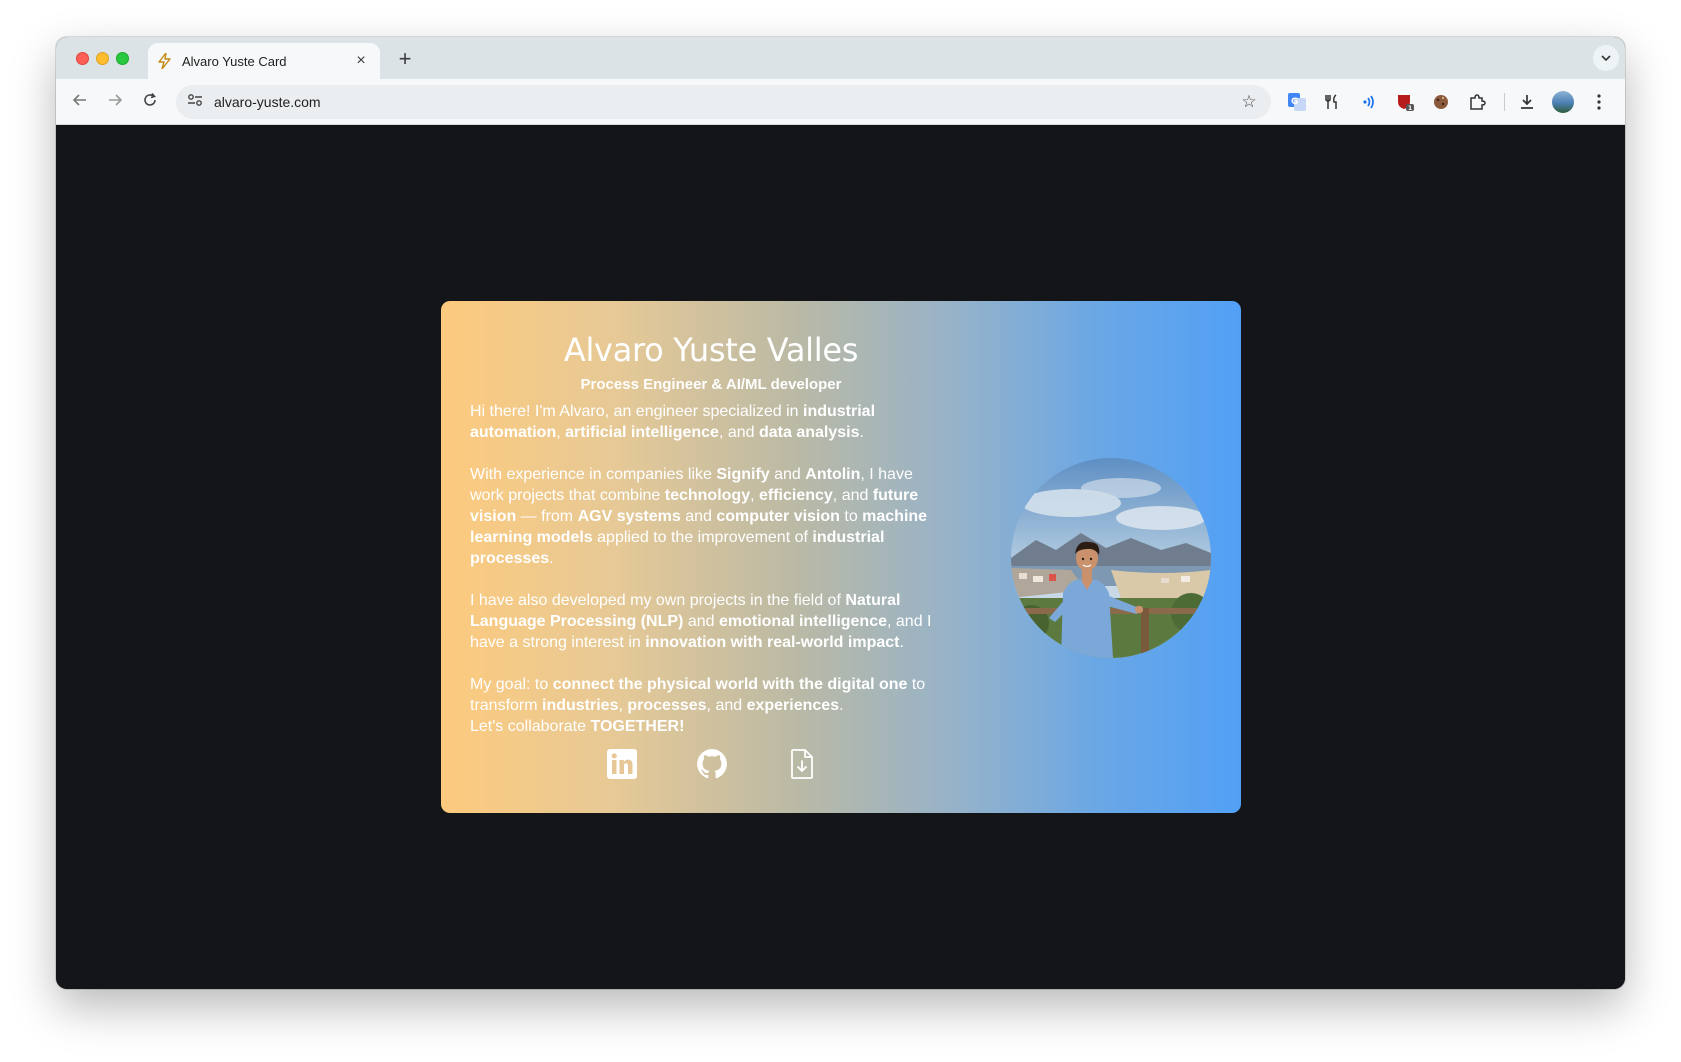 The width and height of the screenshot is (1681, 1062). I want to click on svg-text: G, so click(1294, 102).